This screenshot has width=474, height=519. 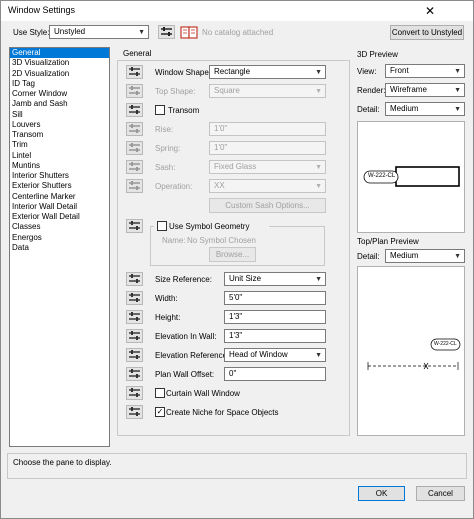 What do you see at coordinates (59, 53) in the screenshot?
I see `pane-list-item: General` at bounding box center [59, 53].